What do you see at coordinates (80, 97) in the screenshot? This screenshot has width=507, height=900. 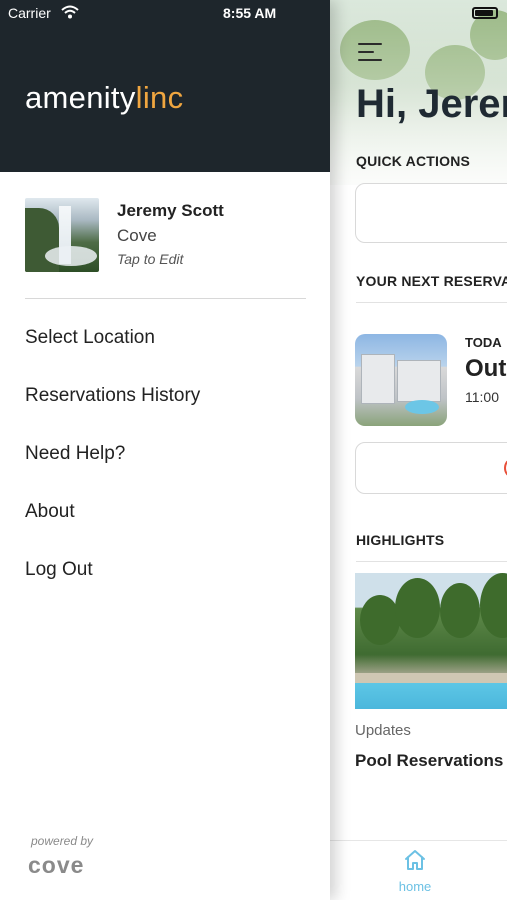 I see `logo-part-amenity: amenity` at bounding box center [80, 97].